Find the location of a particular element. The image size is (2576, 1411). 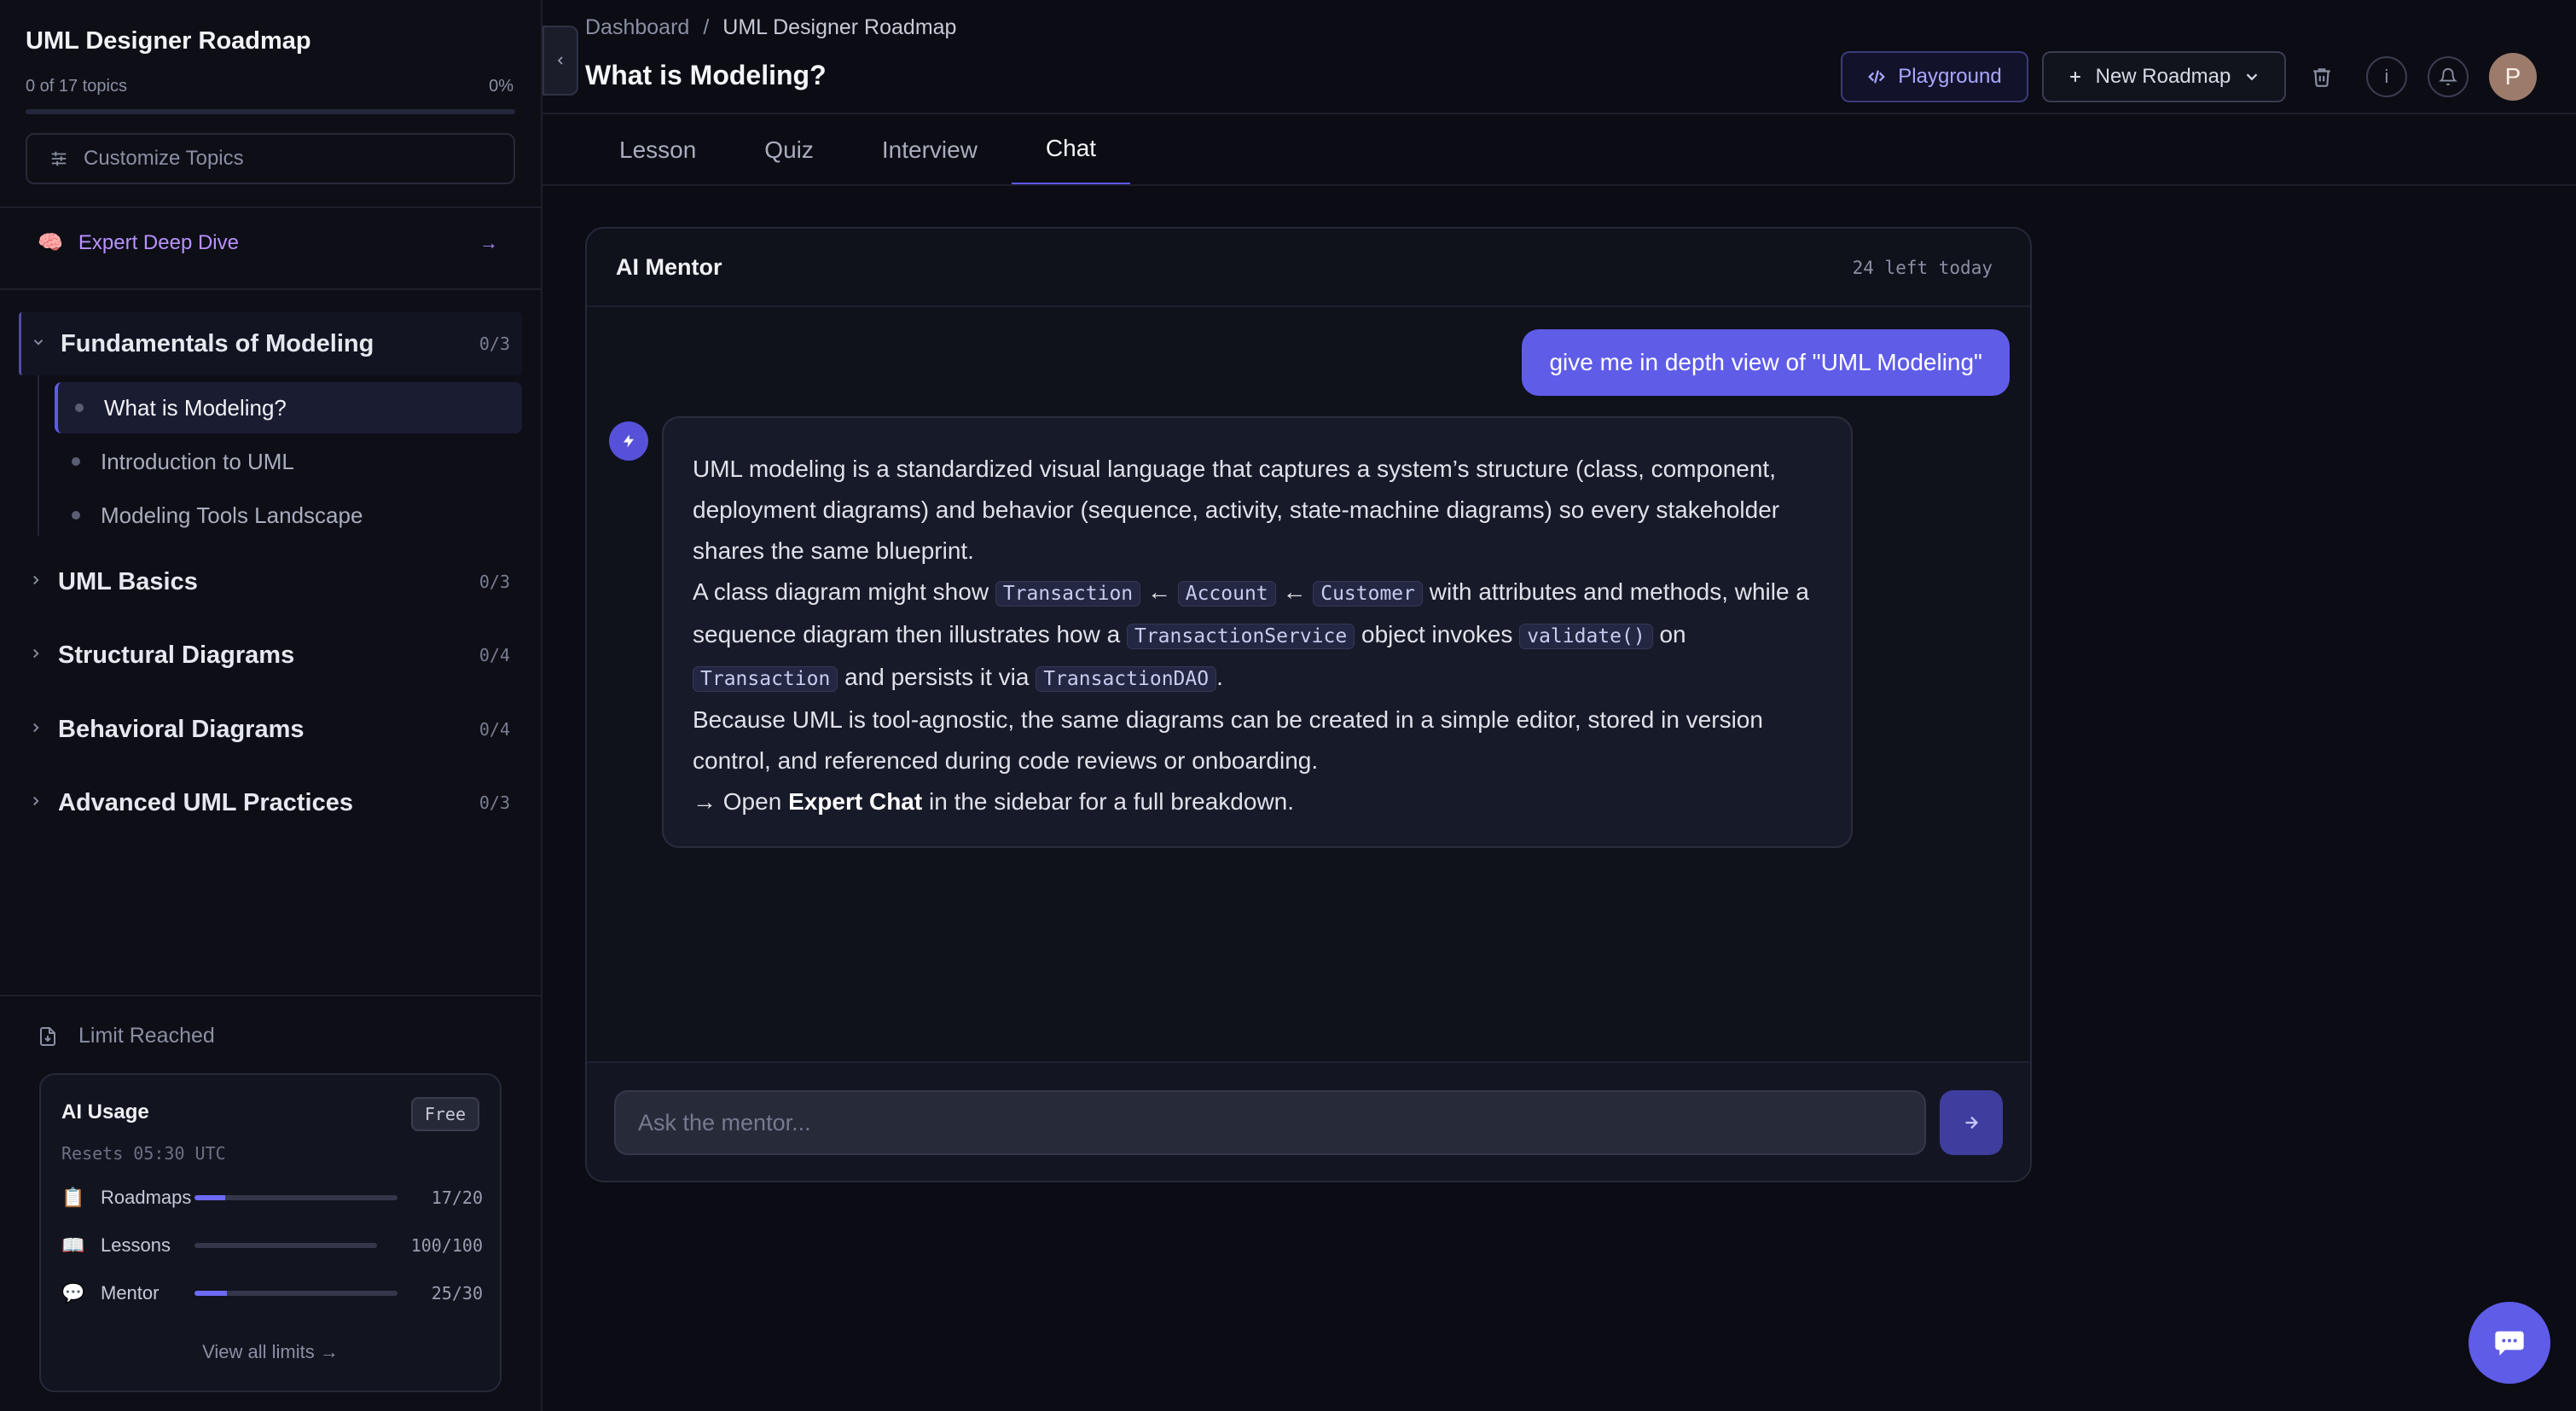

plan-badge: Free is located at coordinates (444, 1114).